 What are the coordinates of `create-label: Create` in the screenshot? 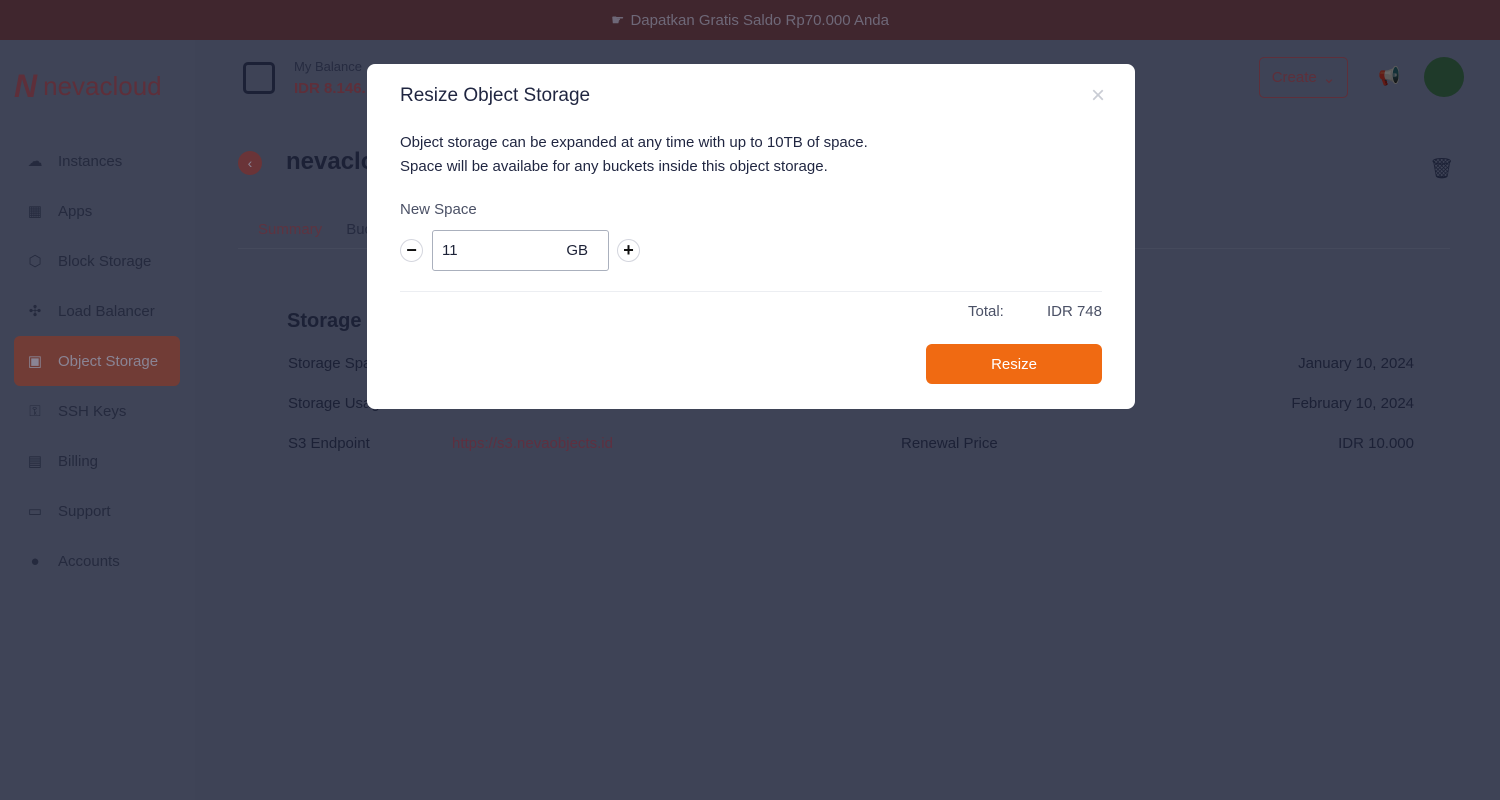 It's located at (1294, 77).